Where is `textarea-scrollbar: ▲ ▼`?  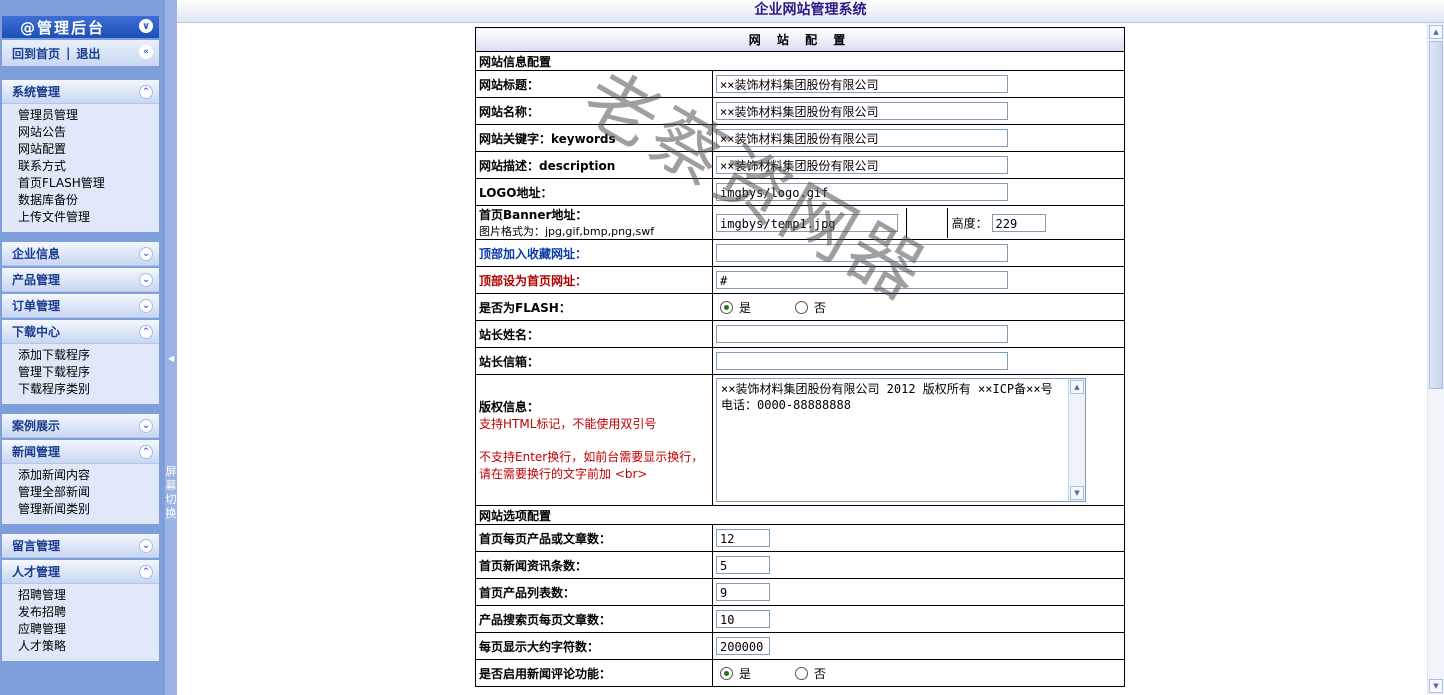 textarea-scrollbar: ▲ ▼ is located at coordinates (1076, 440).